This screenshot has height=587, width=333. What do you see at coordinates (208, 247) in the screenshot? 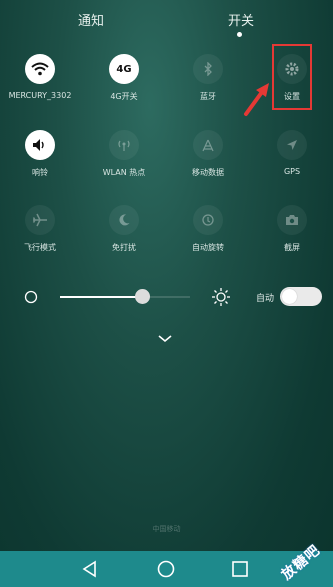
I see `tile-auto-rotate-label: 自动旋转` at bounding box center [208, 247].